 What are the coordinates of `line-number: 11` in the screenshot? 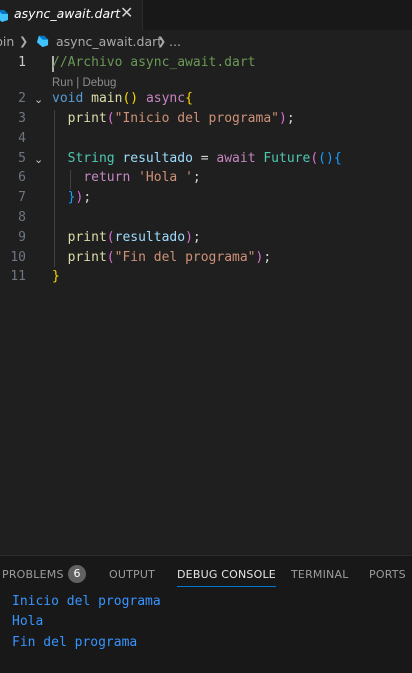 It's located at (18, 276).